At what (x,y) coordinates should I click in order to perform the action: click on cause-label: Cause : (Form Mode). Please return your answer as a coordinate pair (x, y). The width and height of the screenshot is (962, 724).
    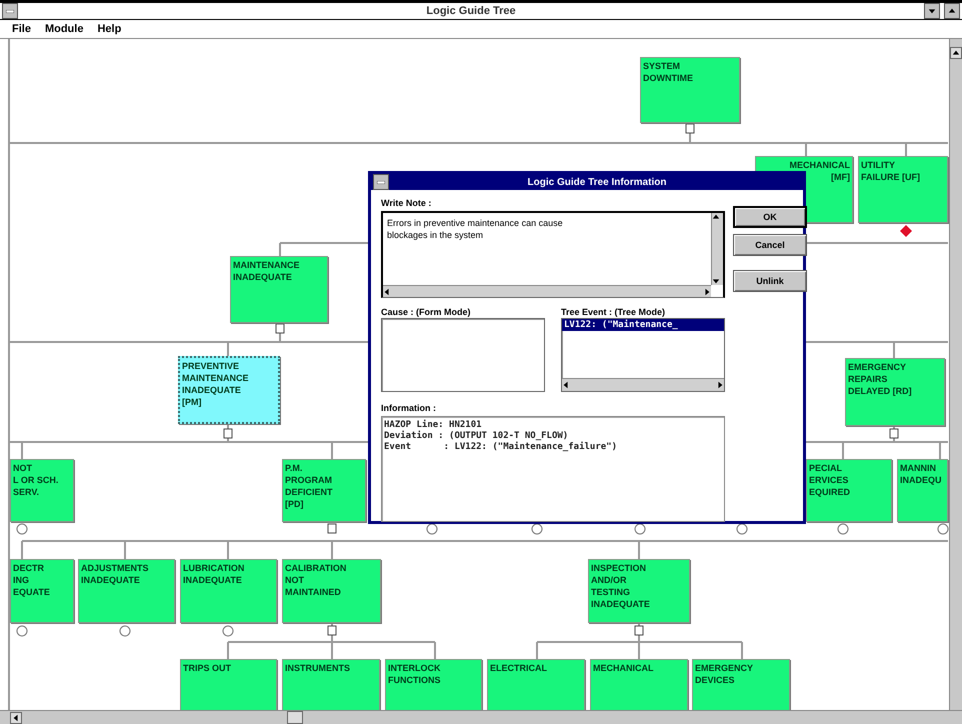
    Looking at the image, I should click on (426, 312).